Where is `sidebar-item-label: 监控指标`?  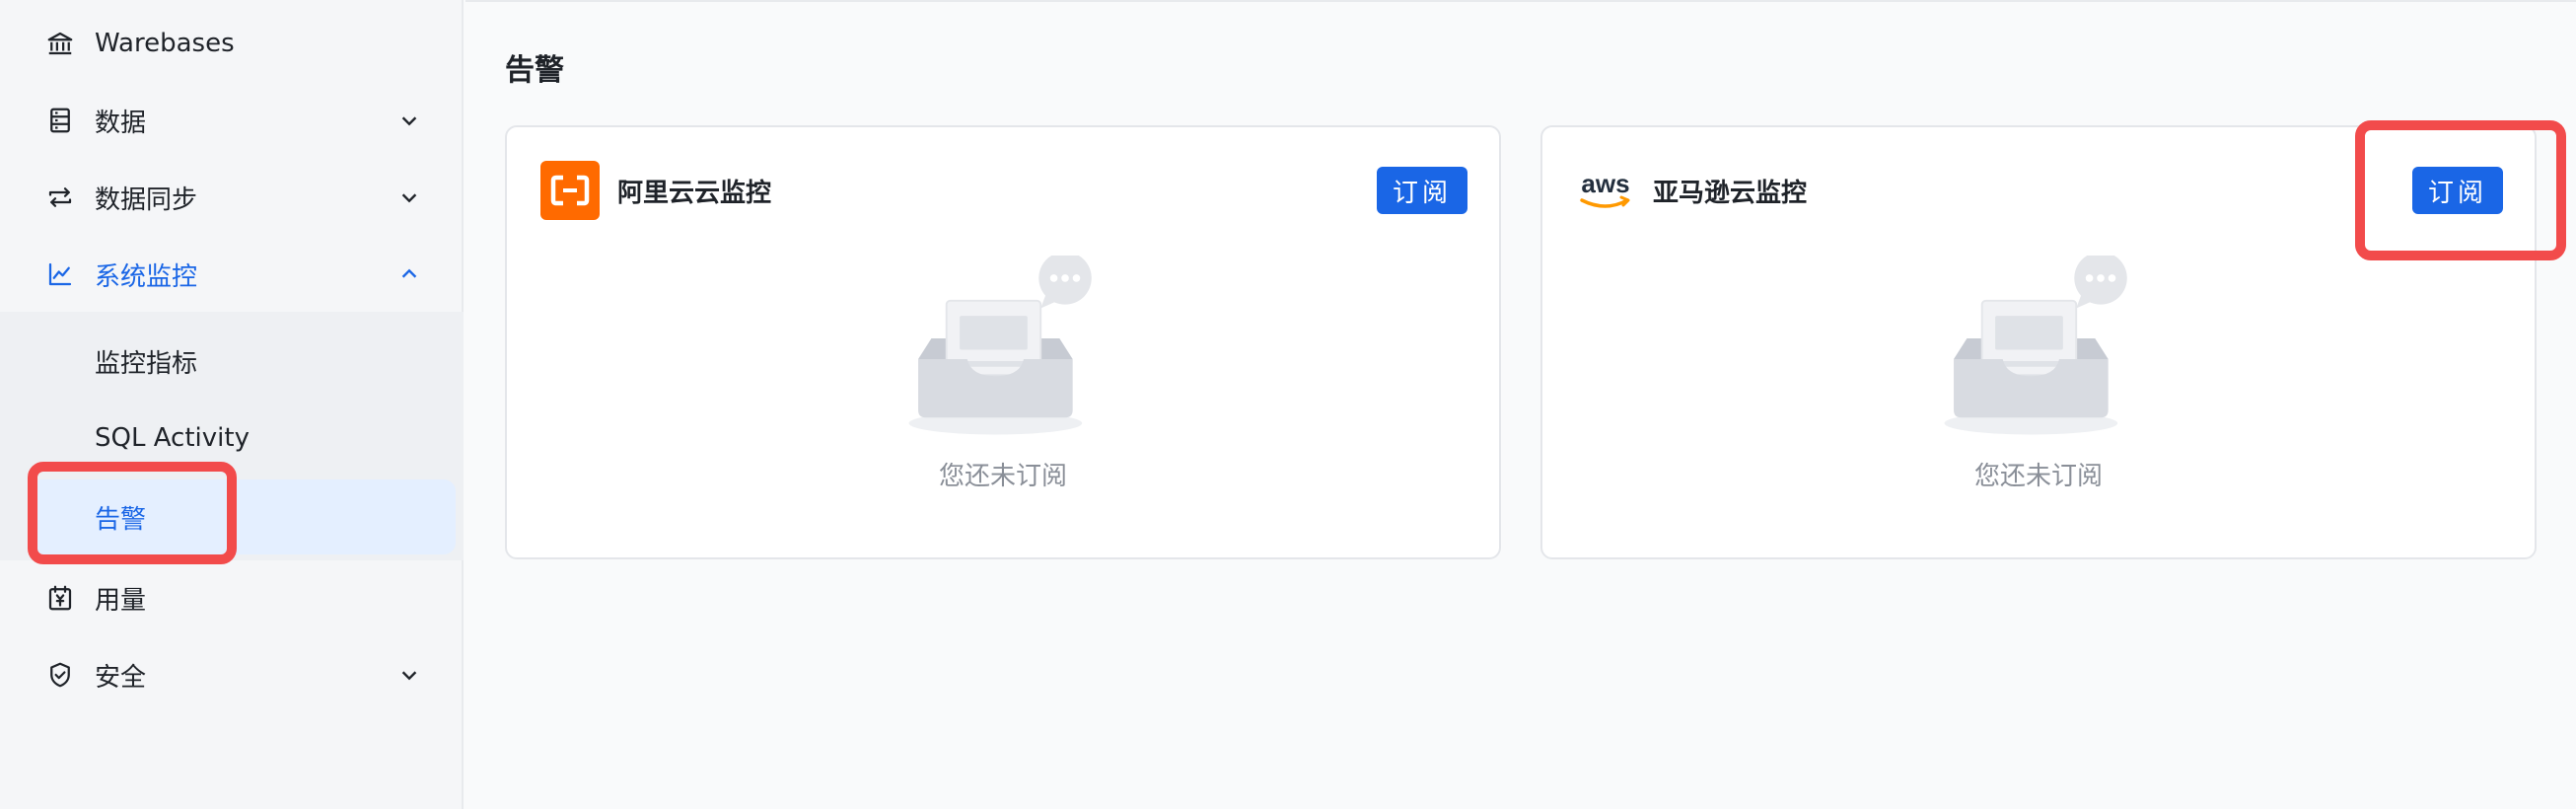
sidebar-item-label: 监控指标 is located at coordinates (146, 363).